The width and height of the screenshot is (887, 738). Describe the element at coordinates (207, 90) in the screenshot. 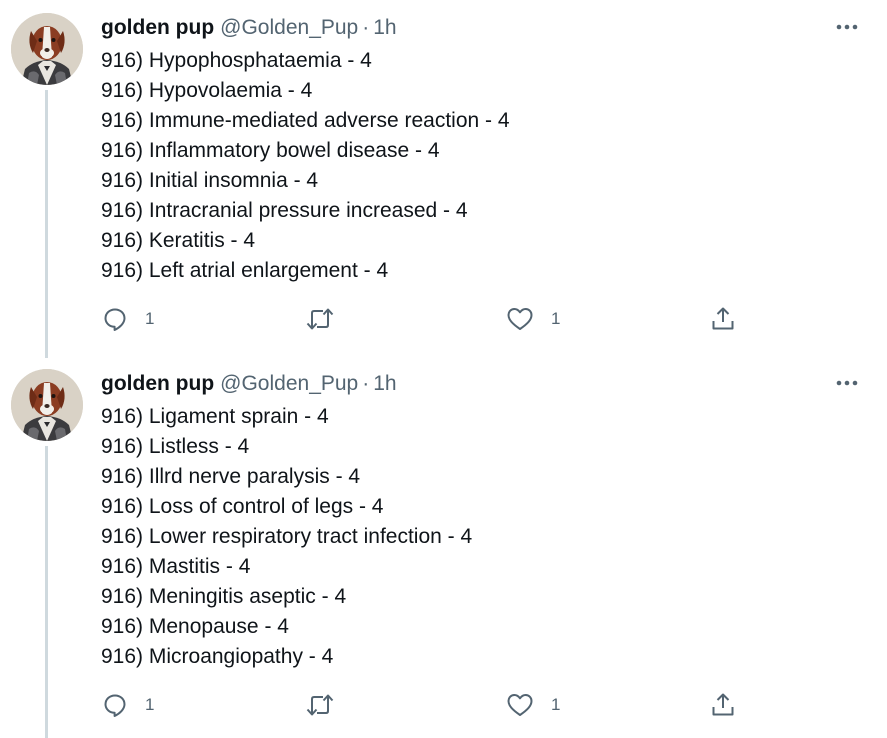

I see `tweet-line: 916) Hypovolaemia - 4` at that location.